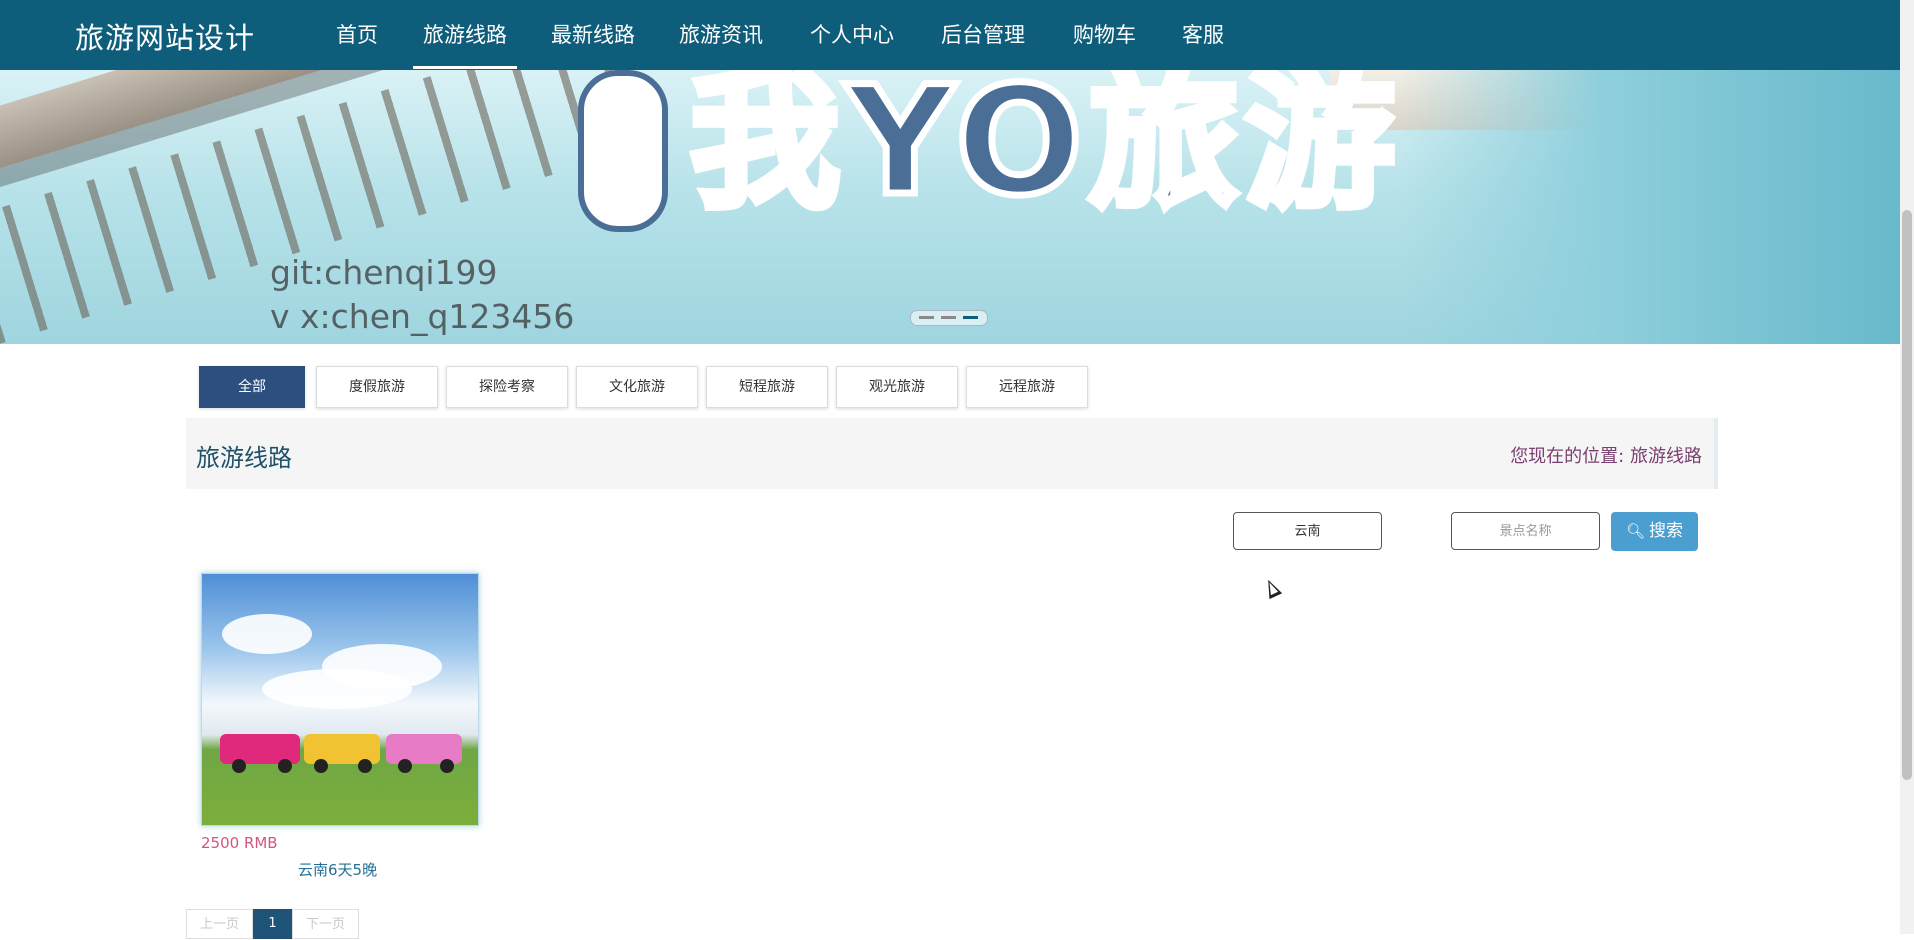  I want to click on spot-name-input: 景点名称, so click(1525, 531).